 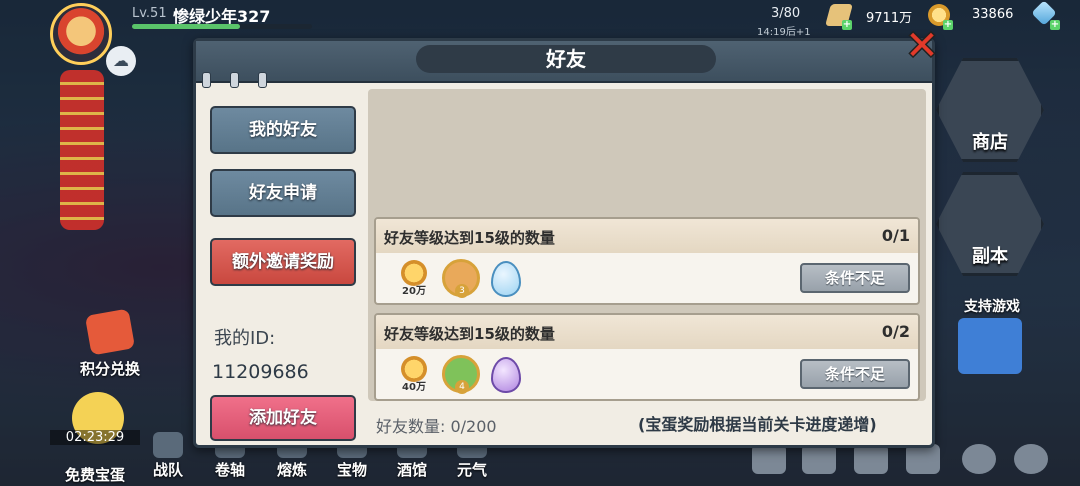 I want to click on tab-invite-rewards: 额外邀请奖励, so click(x=283, y=262).